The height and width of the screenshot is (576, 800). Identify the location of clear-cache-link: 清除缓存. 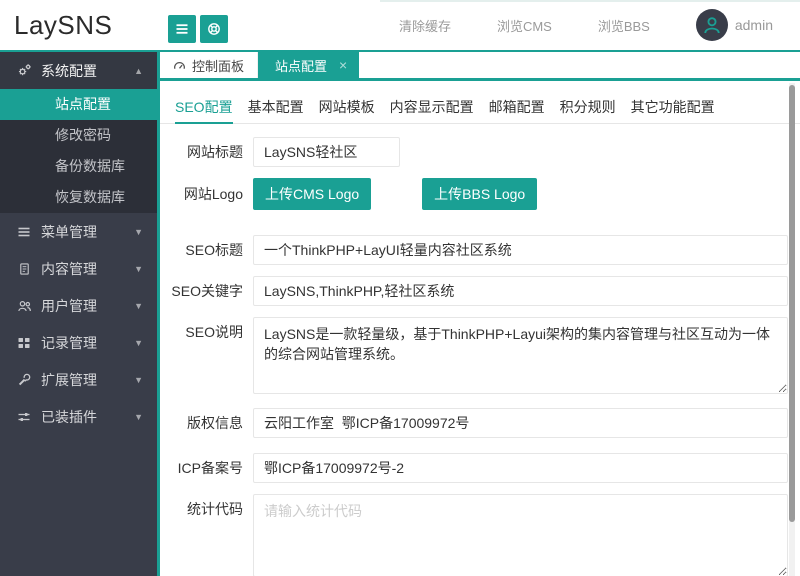
(425, 25).